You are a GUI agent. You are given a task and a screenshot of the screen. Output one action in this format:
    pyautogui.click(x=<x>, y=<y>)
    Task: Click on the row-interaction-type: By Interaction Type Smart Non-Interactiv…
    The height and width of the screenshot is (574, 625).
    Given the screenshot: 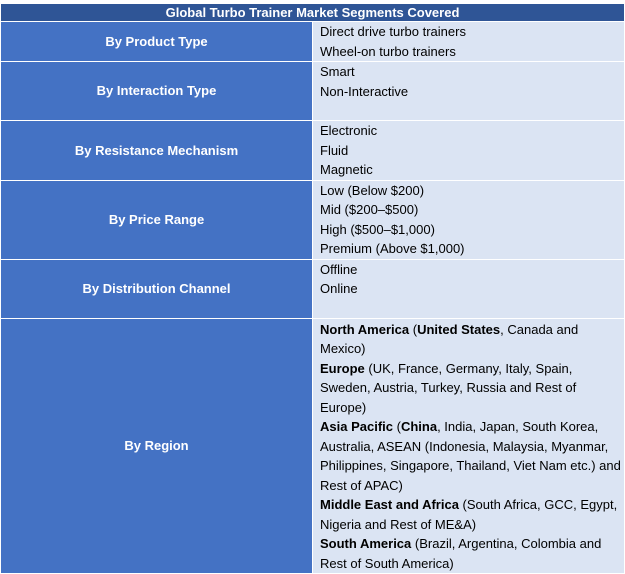 What is the action you would take?
    pyautogui.click(x=312, y=91)
    